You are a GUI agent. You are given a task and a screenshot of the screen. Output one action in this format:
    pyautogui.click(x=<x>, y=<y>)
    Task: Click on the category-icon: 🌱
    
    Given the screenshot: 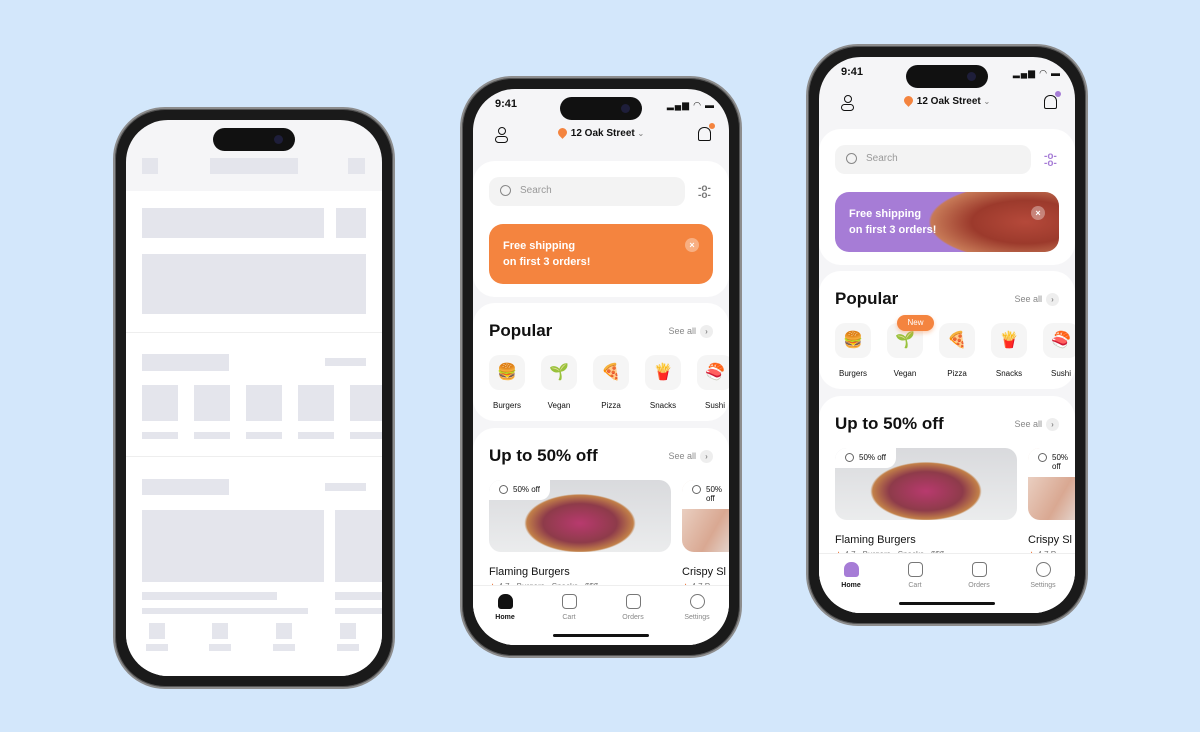 What is the action you would take?
    pyautogui.click(x=559, y=372)
    